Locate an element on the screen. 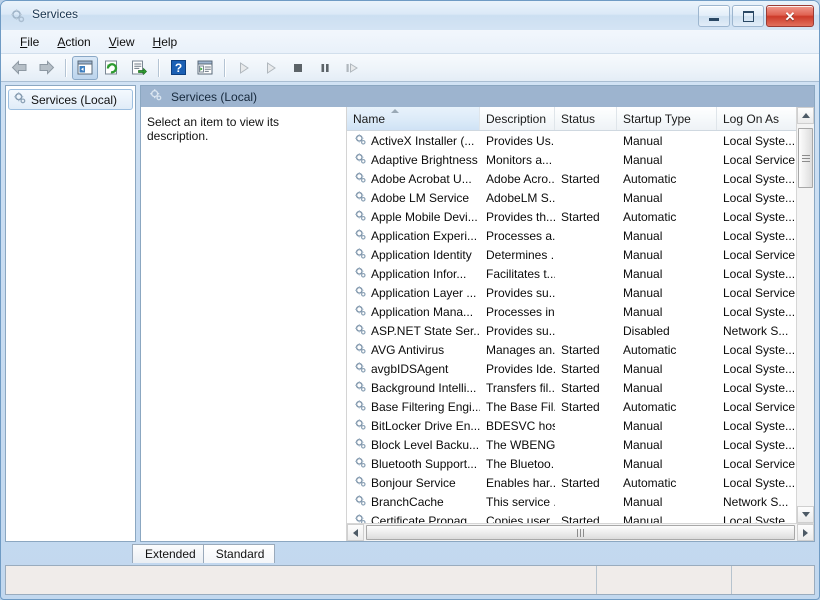 This screenshot has height=600, width=820. back-icon is located at coordinates (19, 68).